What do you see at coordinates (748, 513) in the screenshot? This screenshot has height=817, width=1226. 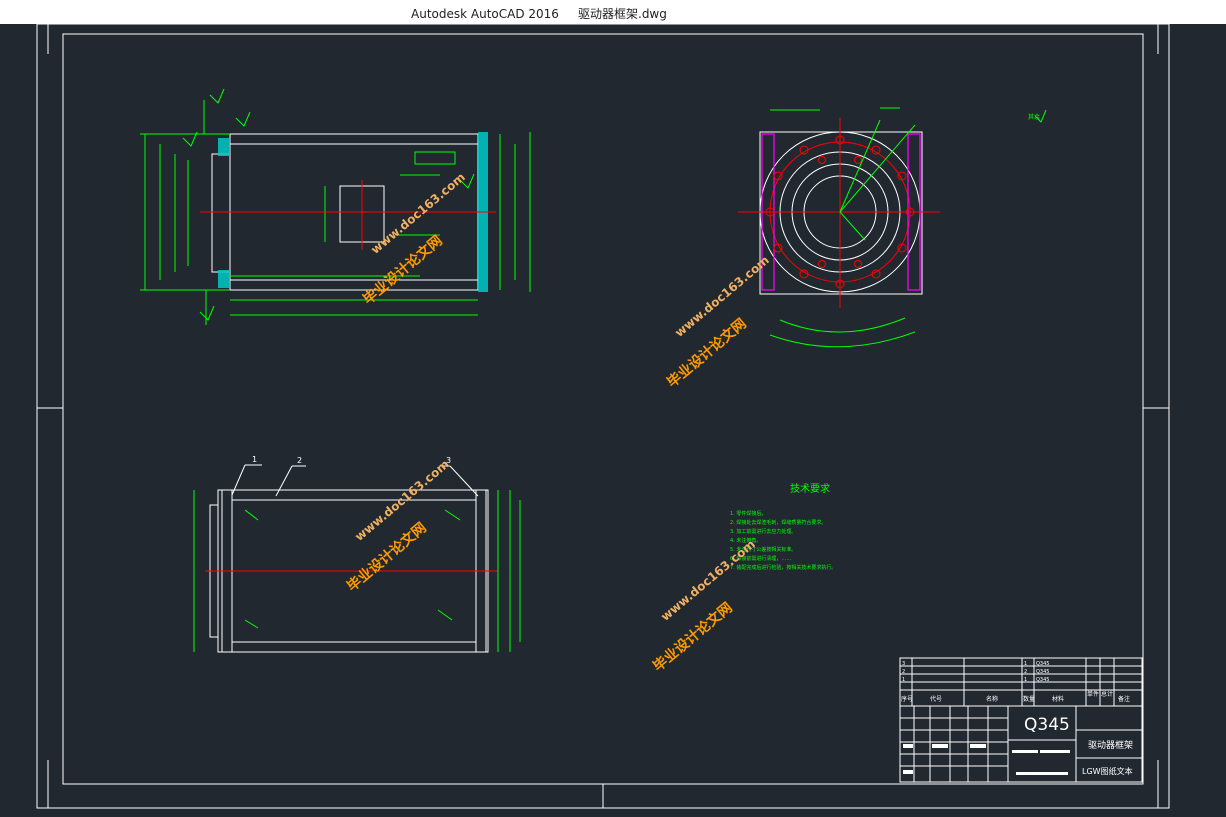 I see `tech-req-line: 1. 零件焊接后，` at bounding box center [748, 513].